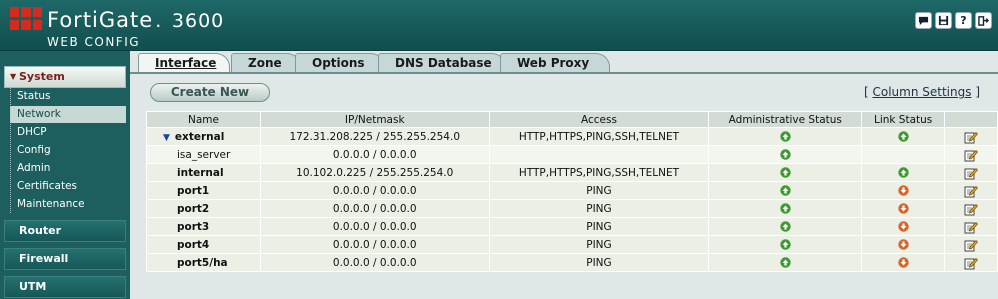 The image size is (998, 299). What do you see at coordinates (599, 119) in the screenshot?
I see `col-header-access: Access` at bounding box center [599, 119].